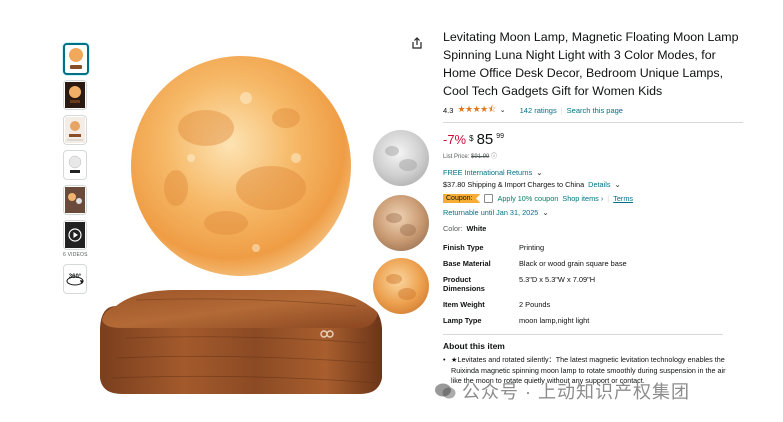 The height and width of the screenshot is (422, 783). I want to click on spec-key: Finish Type, so click(463, 247).